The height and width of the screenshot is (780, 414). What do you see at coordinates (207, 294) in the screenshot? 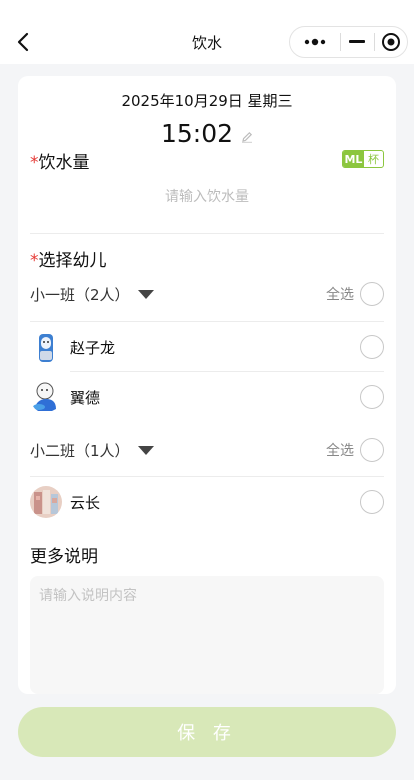
I see `class-group-header: 小一班（2人） 全选` at bounding box center [207, 294].